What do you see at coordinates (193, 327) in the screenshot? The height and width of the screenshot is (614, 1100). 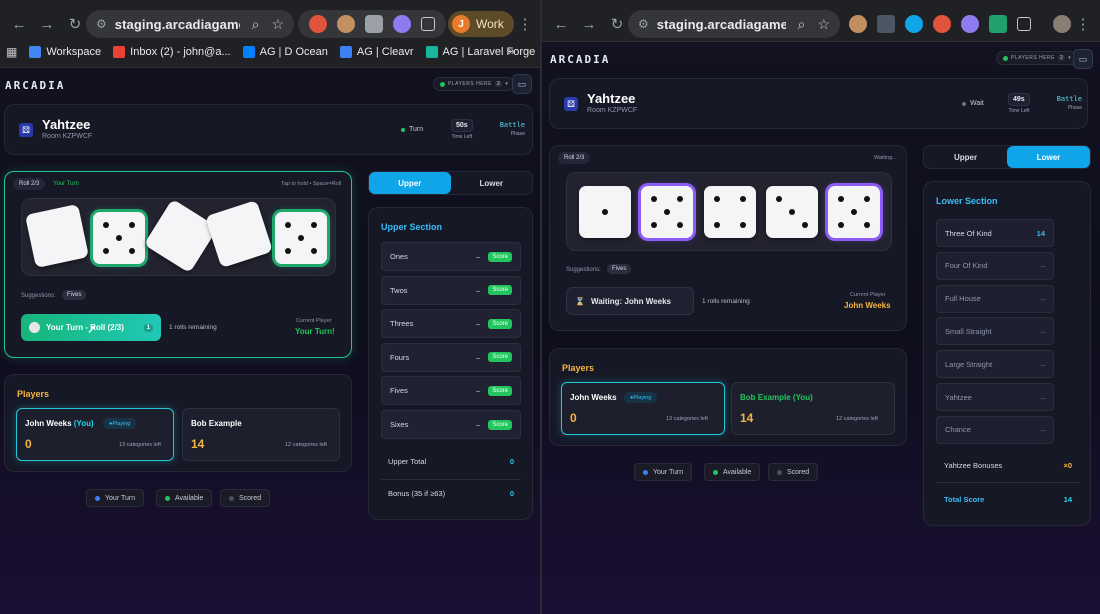 I see `rolls-remaining: 1 rolls remaining` at bounding box center [193, 327].